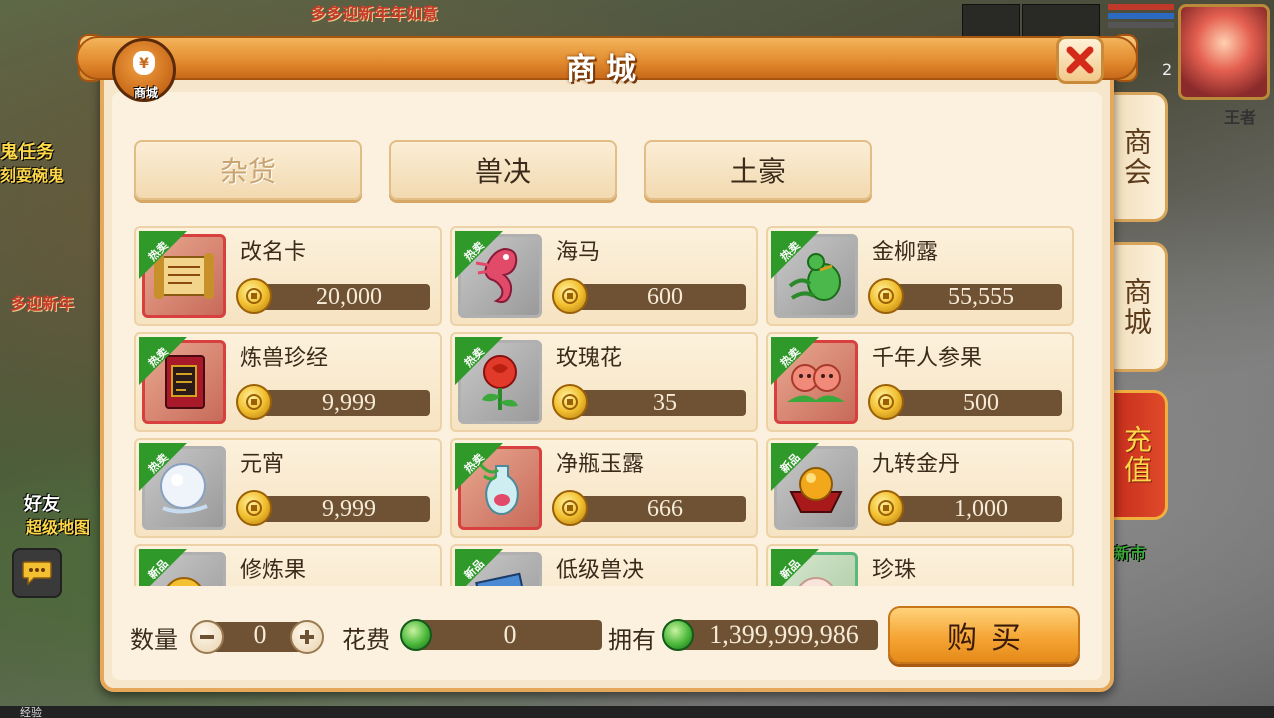 The height and width of the screenshot is (718, 1274). Describe the element at coordinates (905, 252) in the screenshot. I see `item-name: 金柳露` at that location.